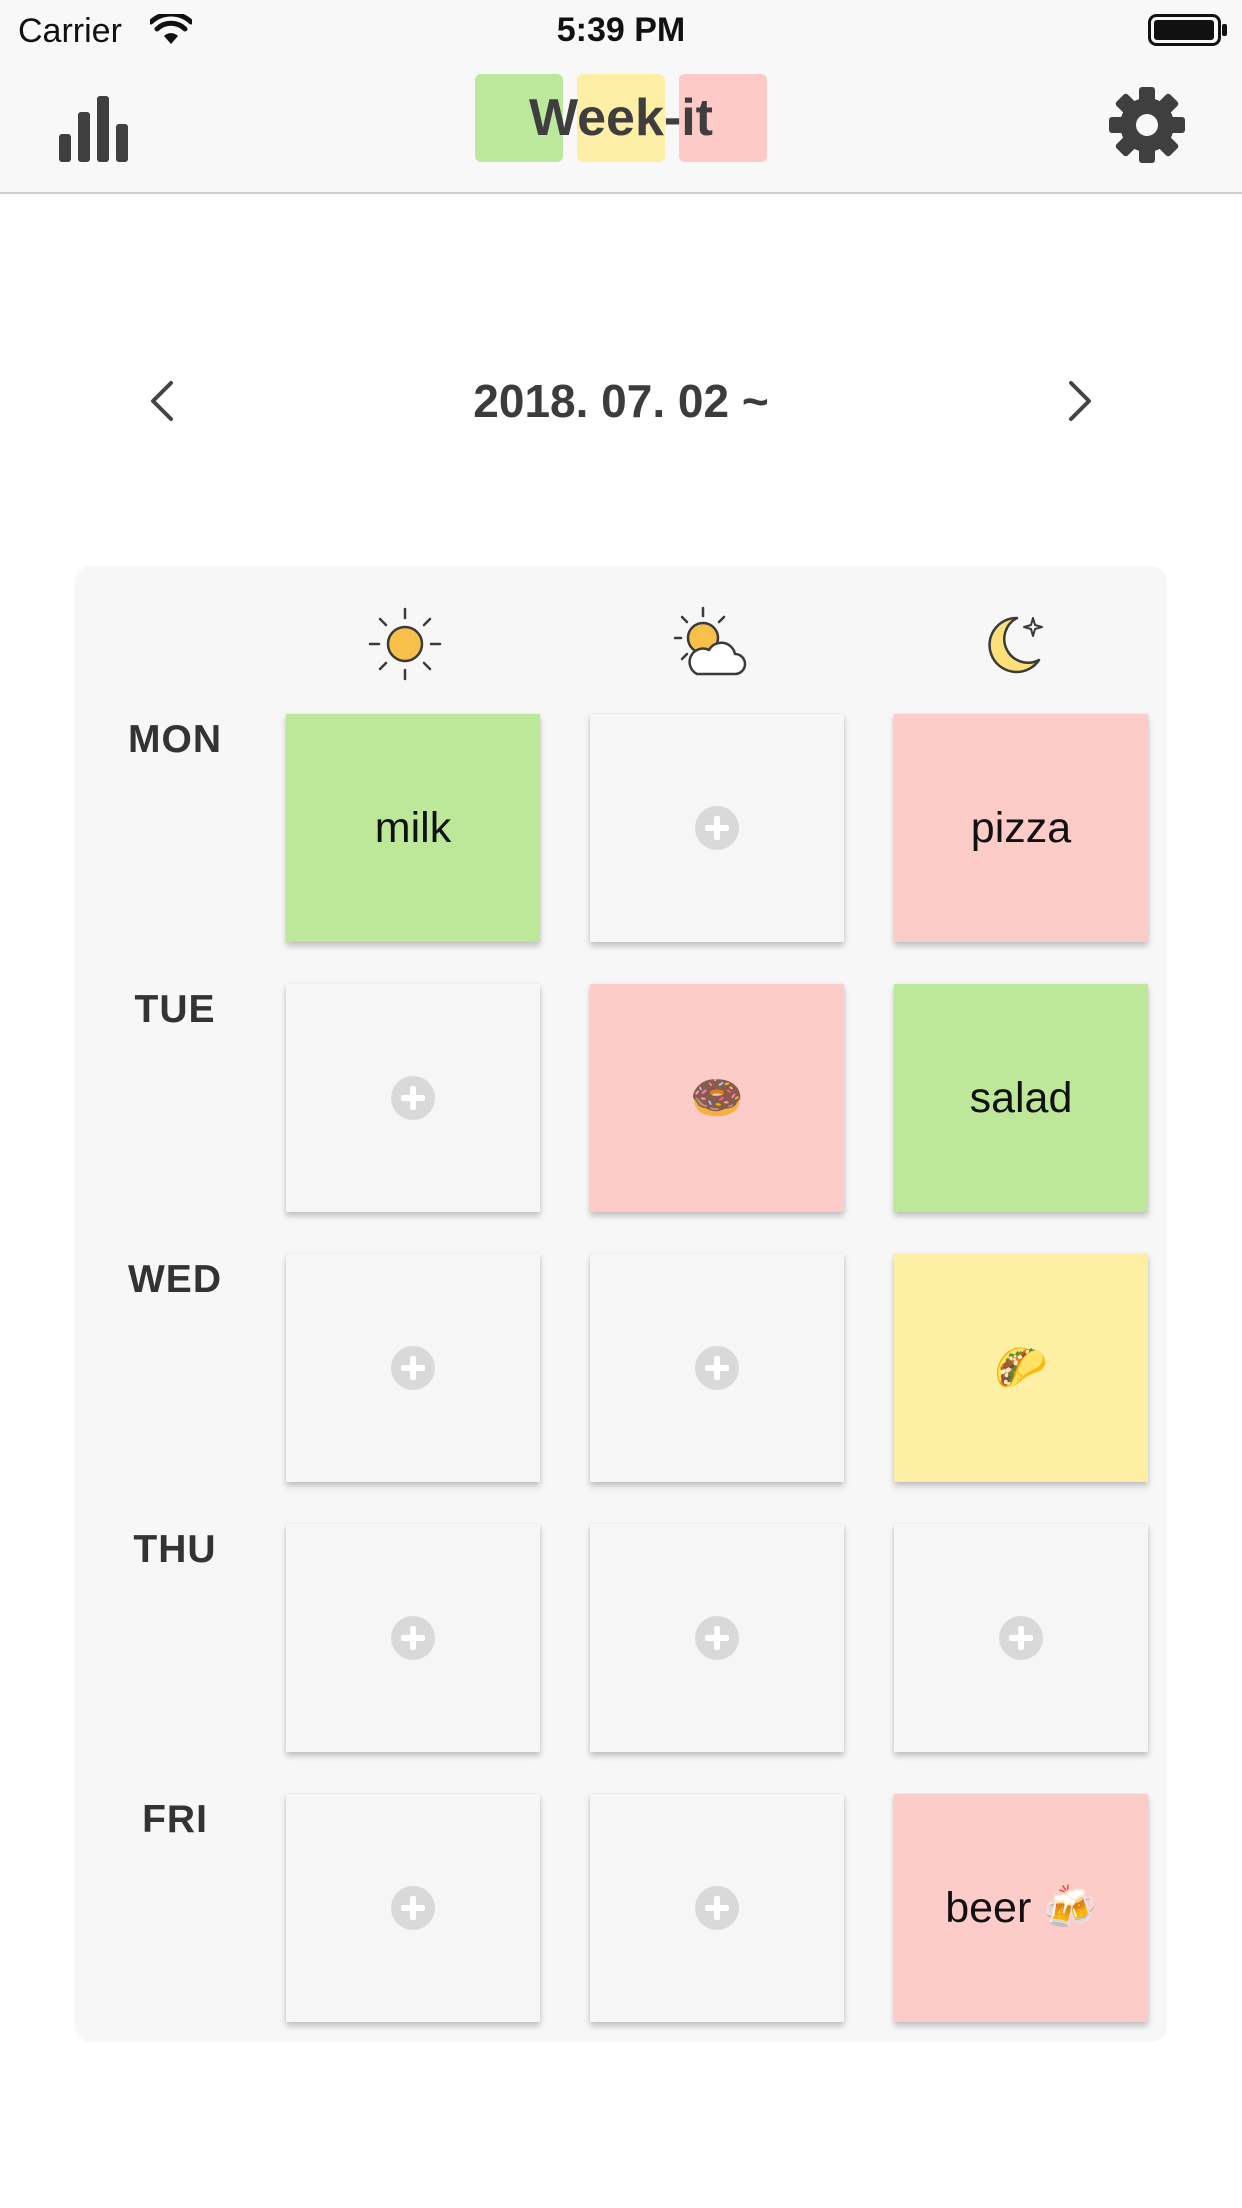 This screenshot has height=2208, width=1242. What do you see at coordinates (1187, 30) in the screenshot?
I see `battery-icon` at bounding box center [1187, 30].